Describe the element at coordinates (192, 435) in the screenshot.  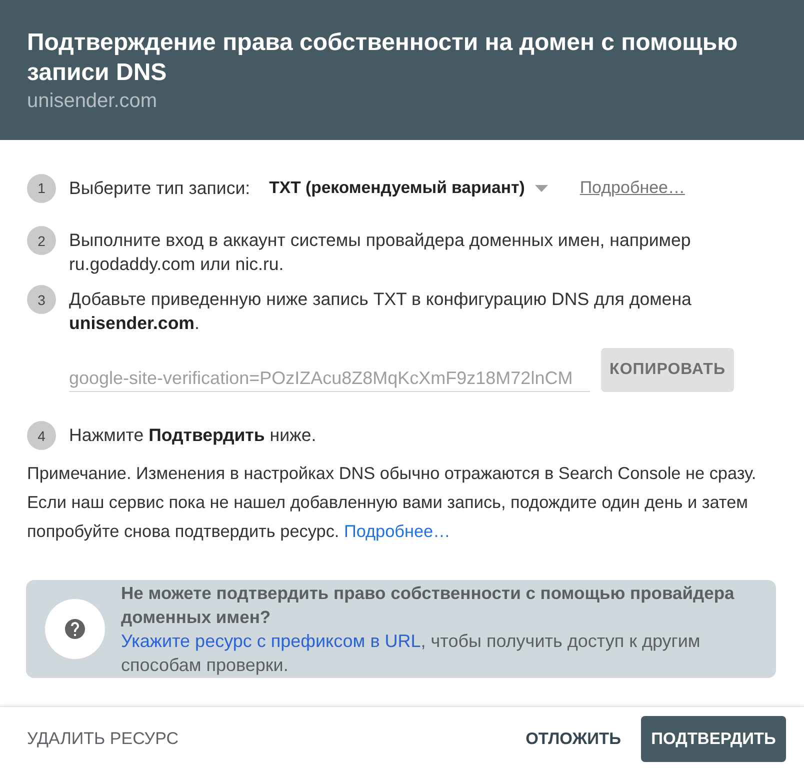
I see `step-text: Нажмите Подтвердить ниже.` at that location.